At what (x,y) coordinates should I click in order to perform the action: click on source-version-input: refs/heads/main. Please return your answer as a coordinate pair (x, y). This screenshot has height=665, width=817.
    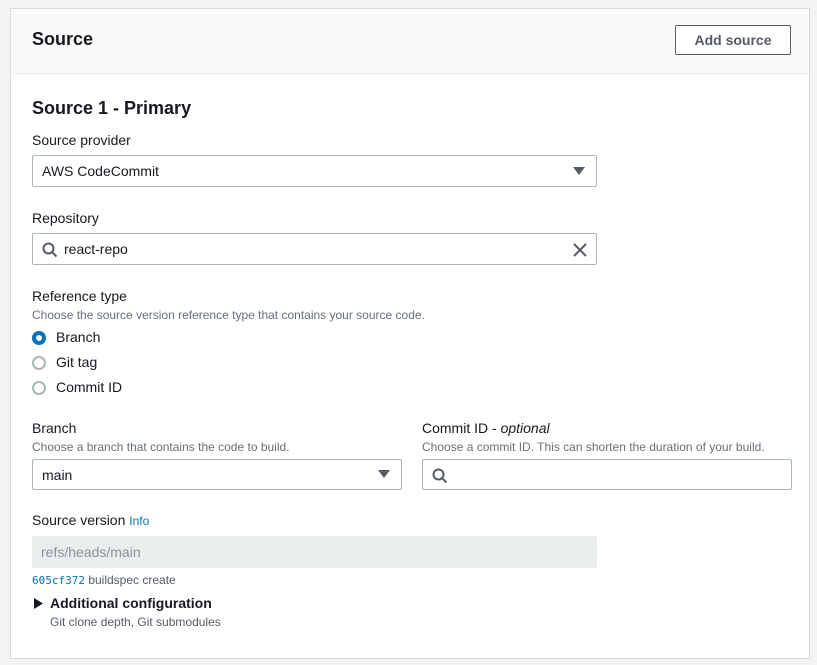
    Looking at the image, I should click on (314, 552).